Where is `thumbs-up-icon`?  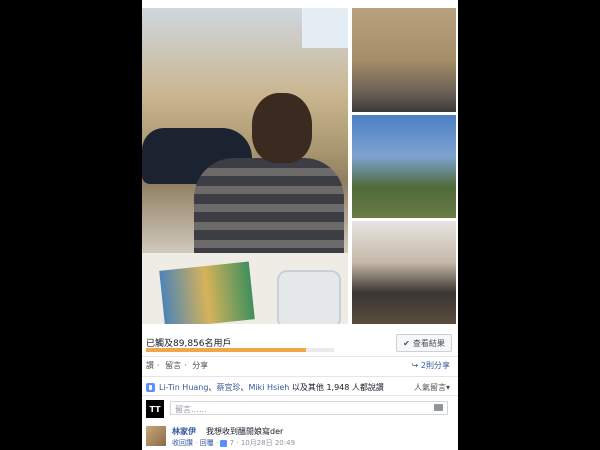 thumbs-up-icon is located at coordinates (224, 443).